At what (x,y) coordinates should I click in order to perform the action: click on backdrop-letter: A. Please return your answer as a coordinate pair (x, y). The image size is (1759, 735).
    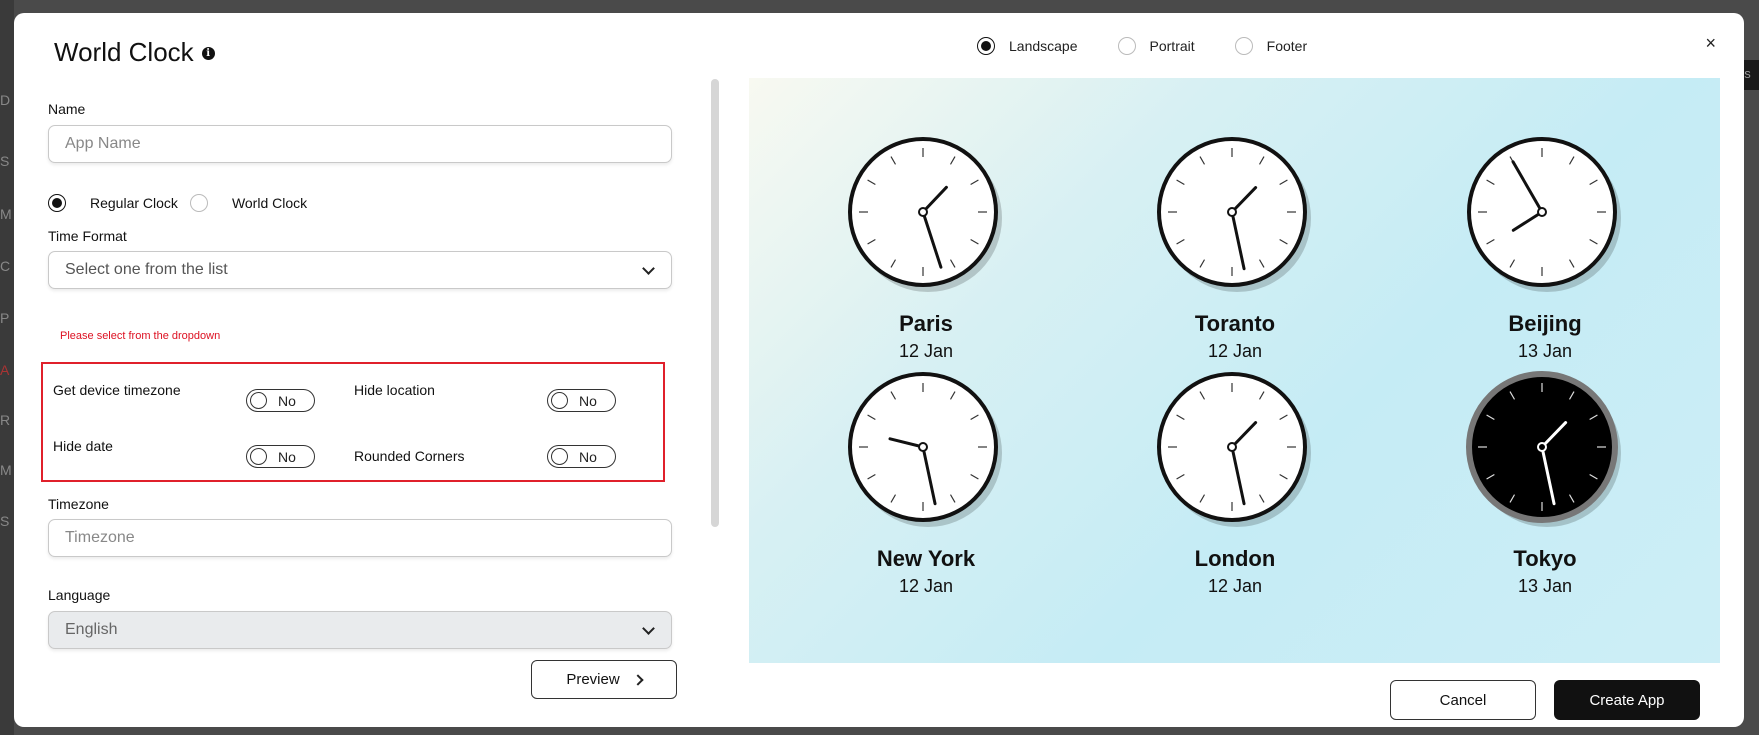
    Looking at the image, I should click on (5, 370).